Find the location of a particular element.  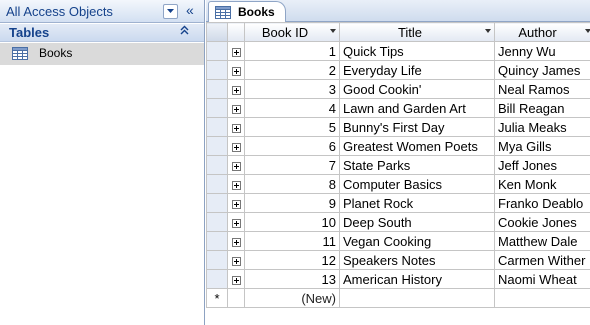

cell-book-id: 13 is located at coordinates (292, 279).